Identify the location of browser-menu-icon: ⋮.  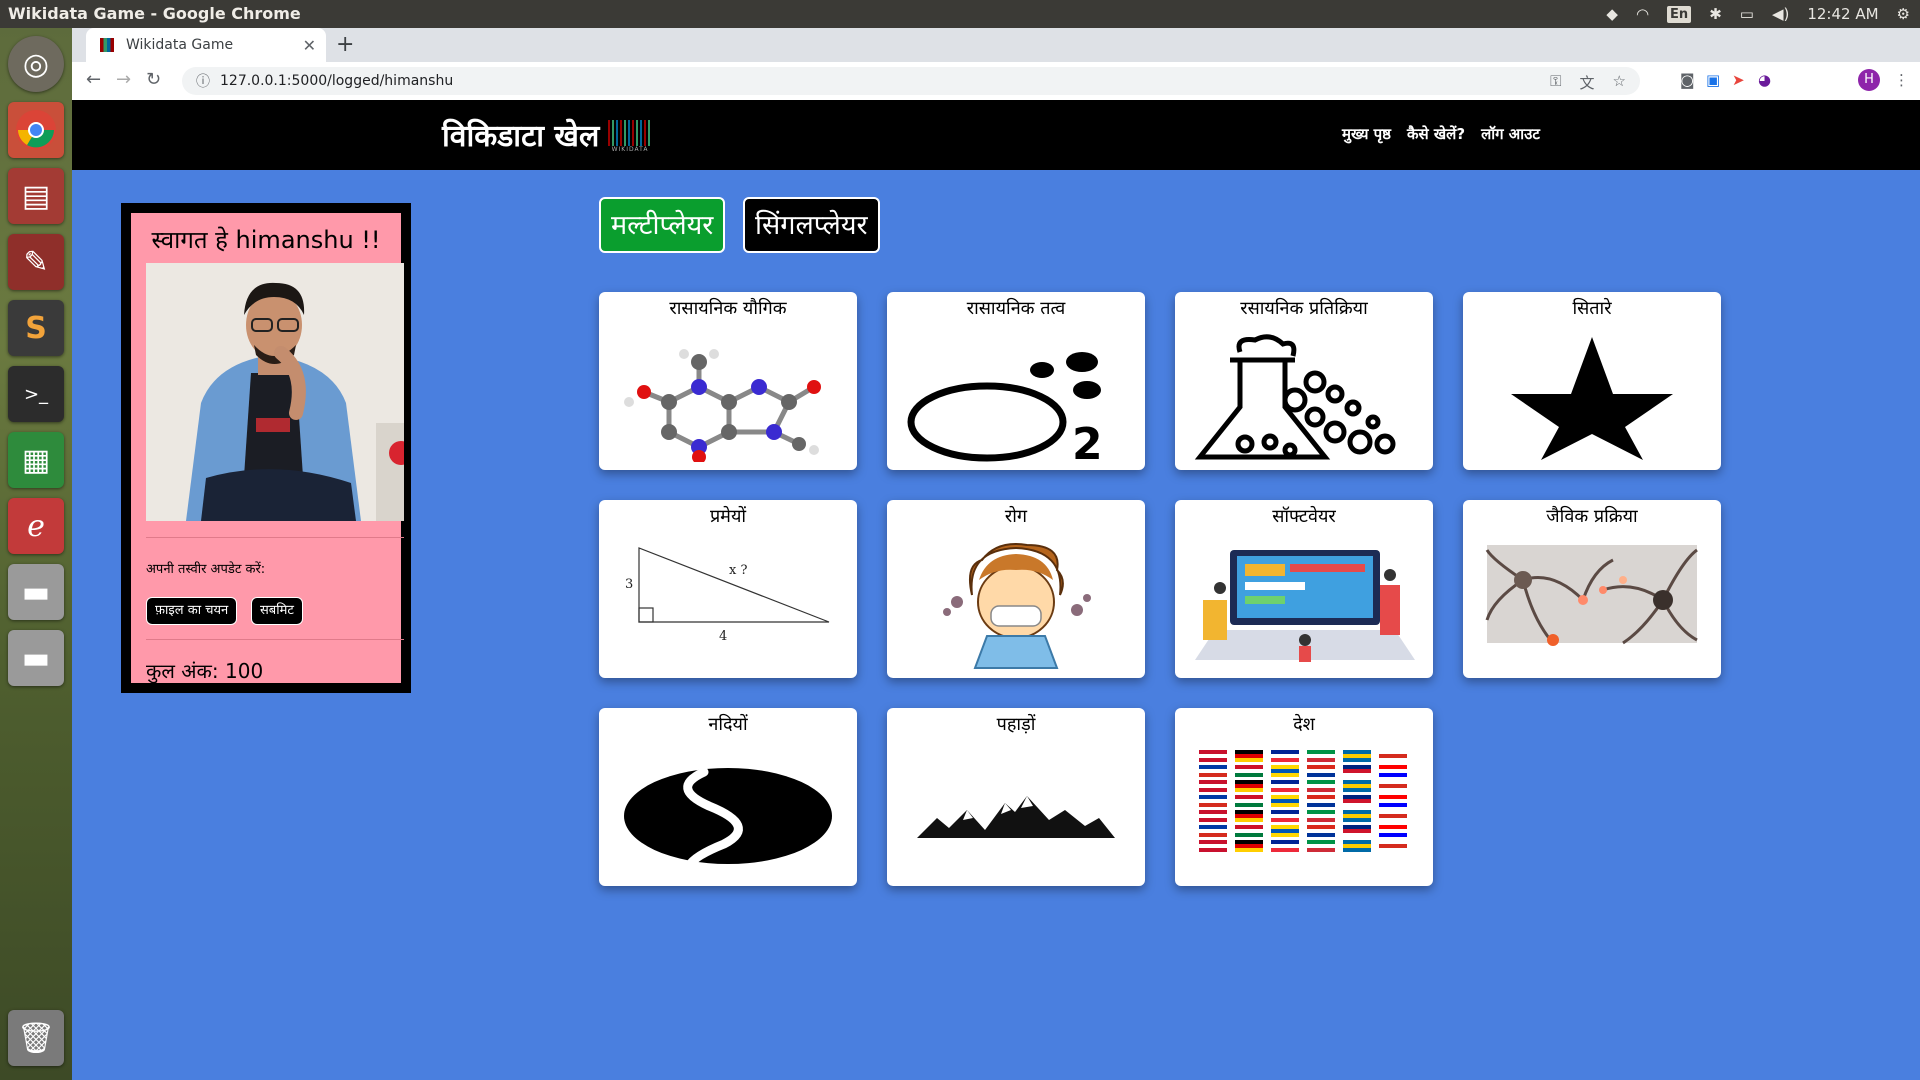
(1901, 80).